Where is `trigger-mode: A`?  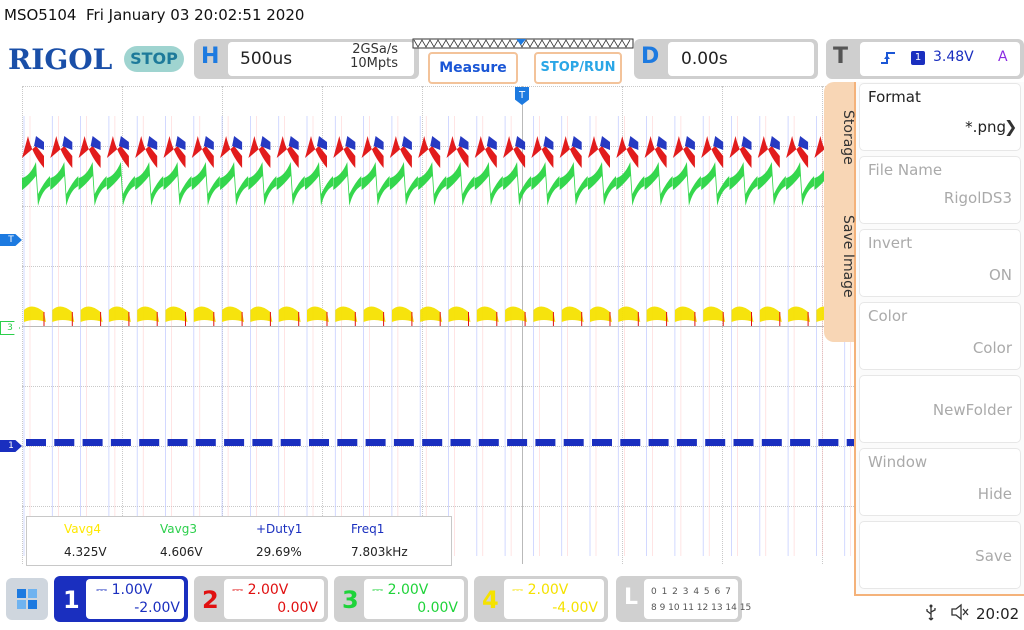 trigger-mode: A is located at coordinates (1003, 57).